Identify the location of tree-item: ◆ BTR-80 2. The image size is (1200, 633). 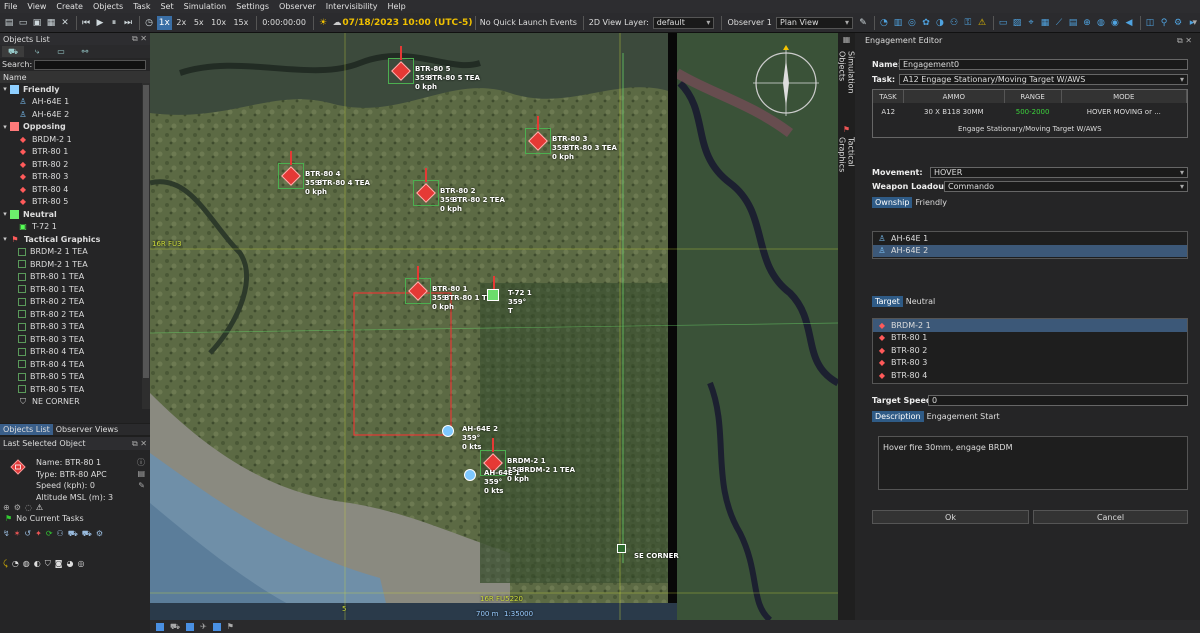
(75, 164).